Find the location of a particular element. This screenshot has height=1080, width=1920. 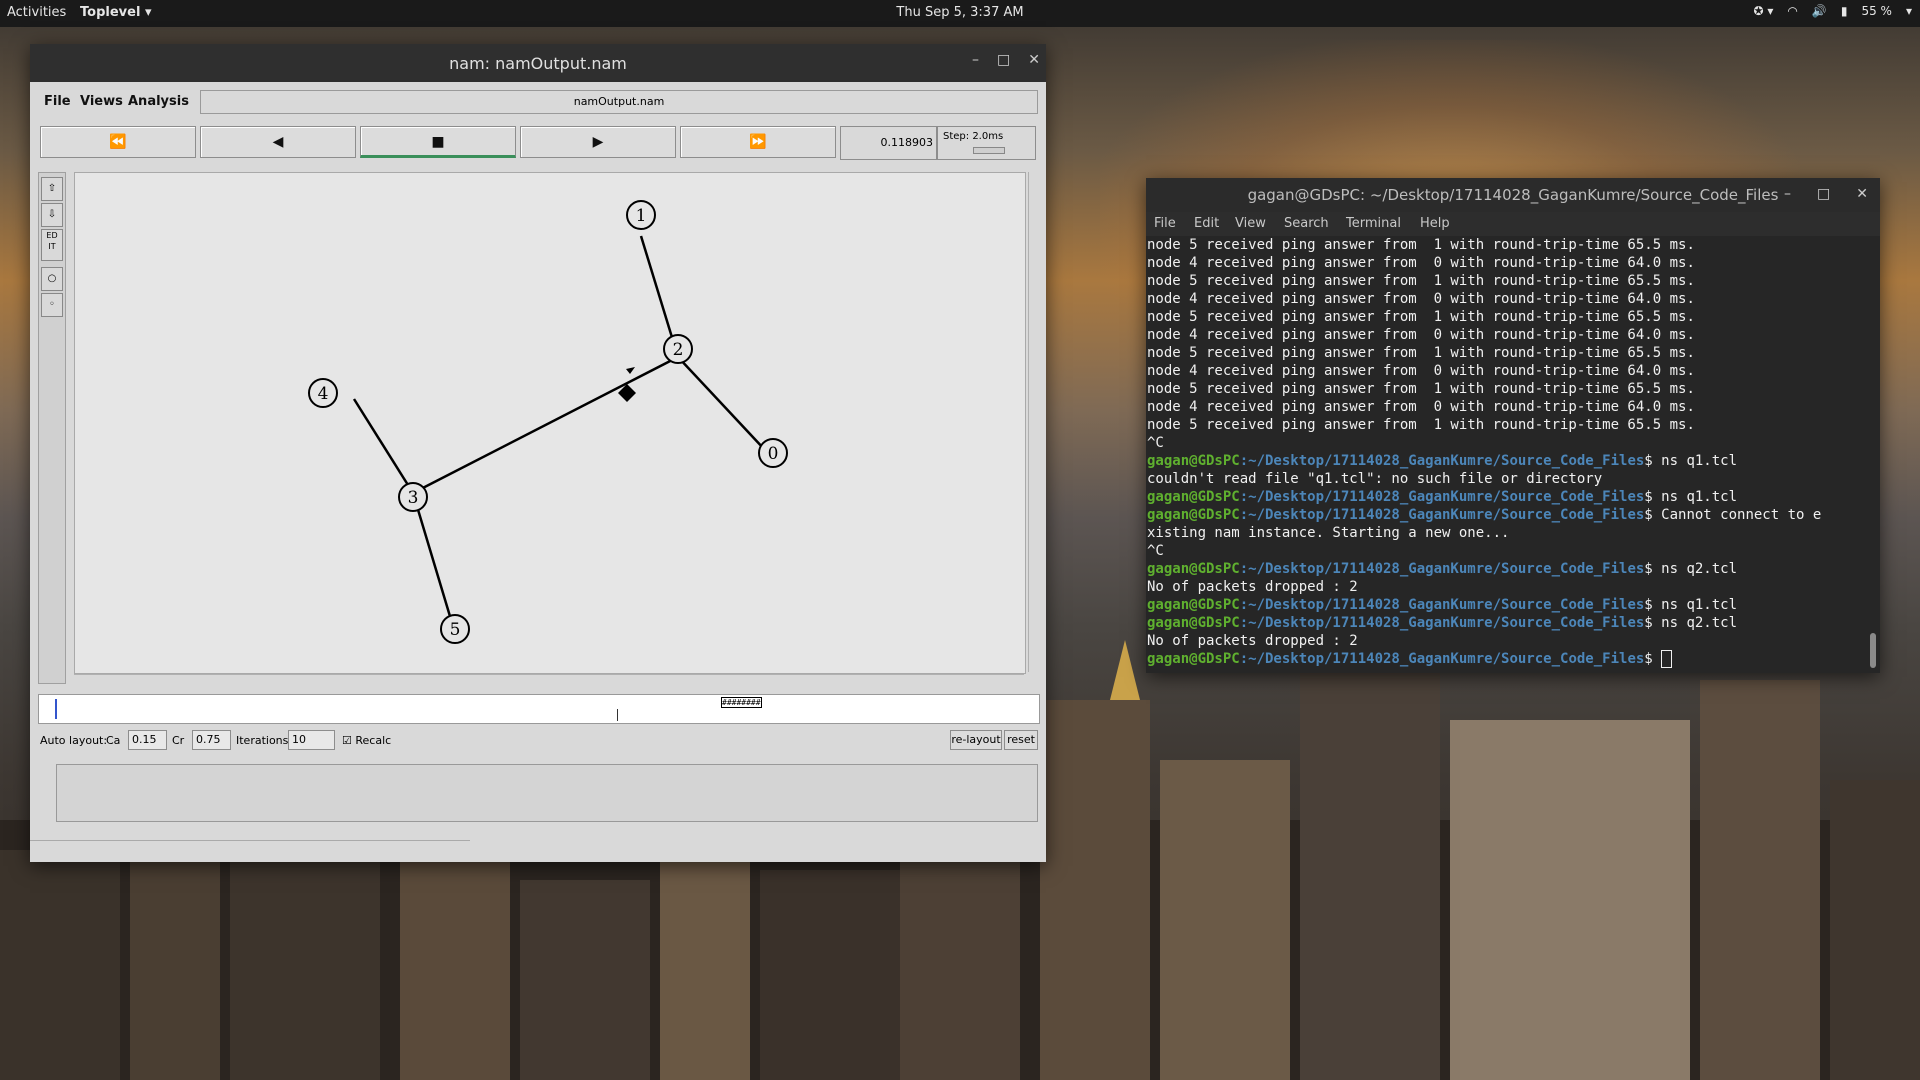

cr-input: 0.75 is located at coordinates (211, 740).